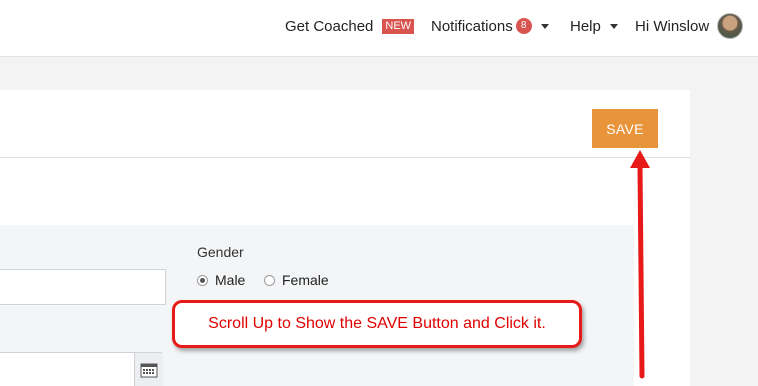  What do you see at coordinates (398, 26) in the screenshot?
I see `new-badge: NEW` at bounding box center [398, 26].